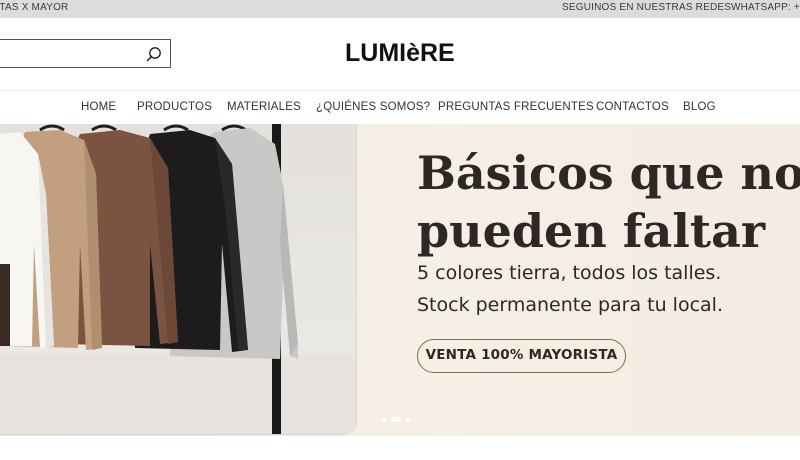 This screenshot has width=800, height=460. What do you see at coordinates (591, 231) in the screenshot?
I see `hero-headline-line2: pueden faltar` at bounding box center [591, 231].